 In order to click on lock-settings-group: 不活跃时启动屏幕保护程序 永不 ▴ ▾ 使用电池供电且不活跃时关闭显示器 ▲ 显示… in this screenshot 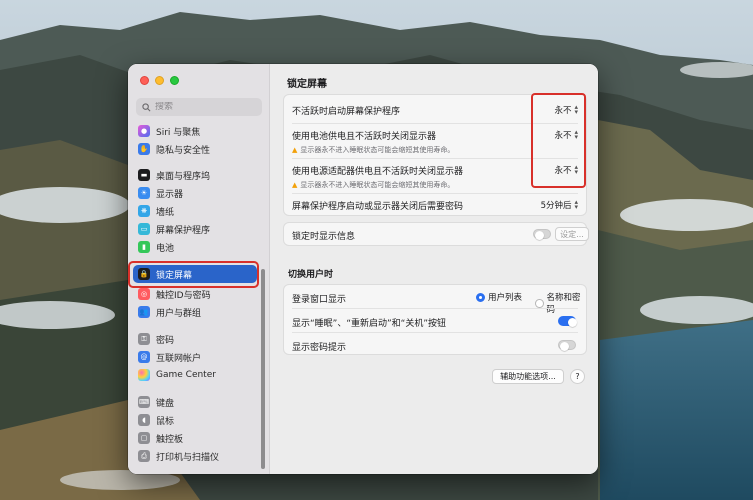, I will do `click(435, 155)`.